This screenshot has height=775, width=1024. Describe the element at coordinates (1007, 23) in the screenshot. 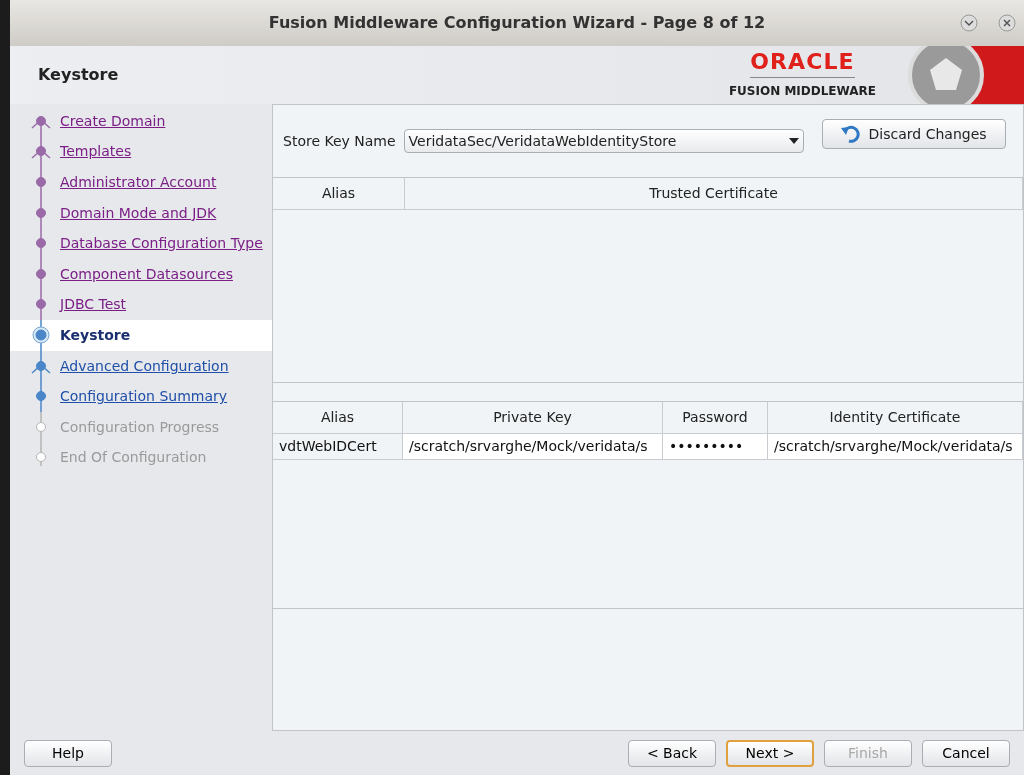

I see `close-icon` at that location.